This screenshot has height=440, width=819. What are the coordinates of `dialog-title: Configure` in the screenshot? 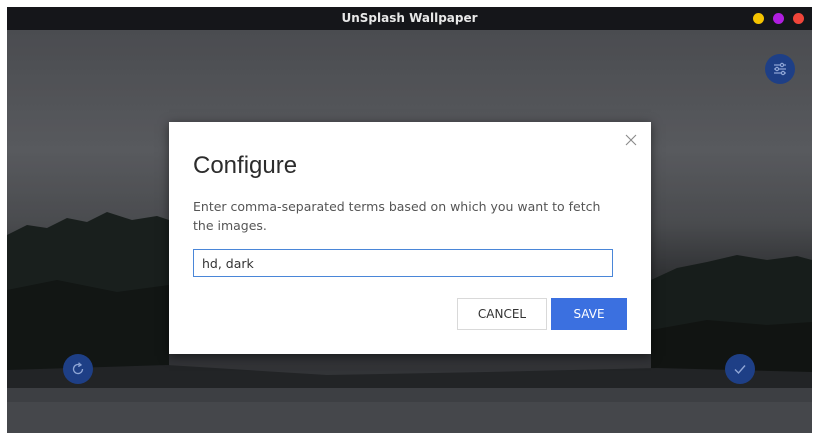 It's located at (245, 165).